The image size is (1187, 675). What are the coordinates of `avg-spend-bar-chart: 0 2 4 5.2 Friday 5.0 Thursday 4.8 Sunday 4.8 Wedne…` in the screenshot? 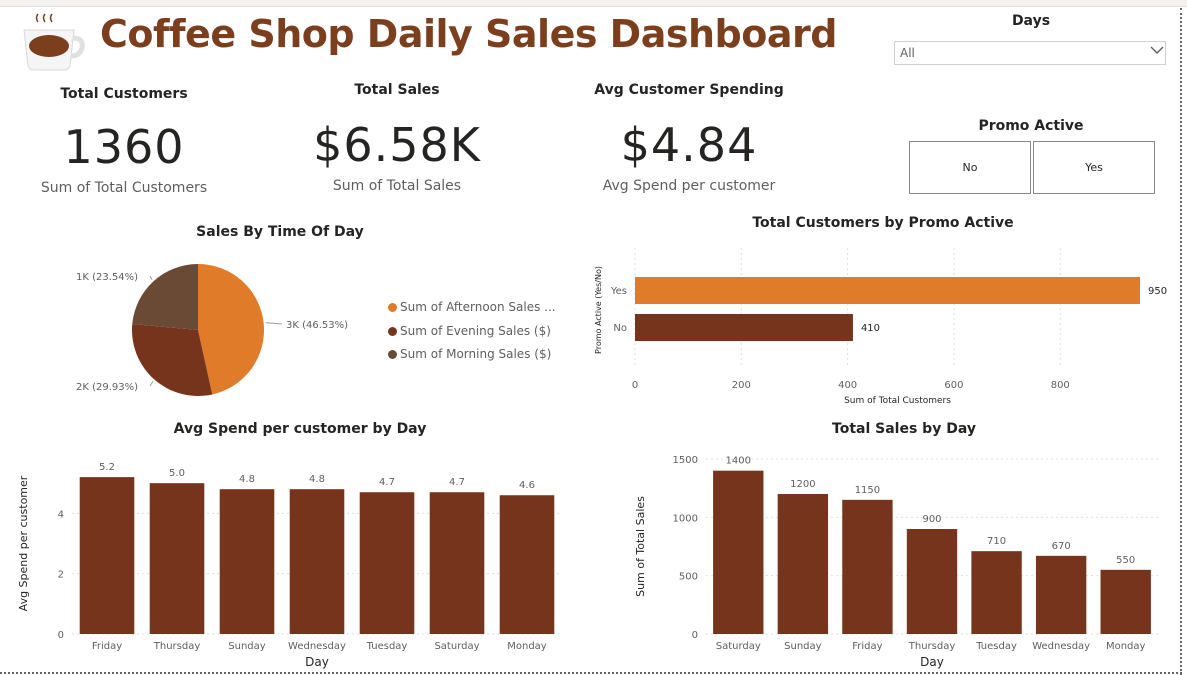 It's located at (289, 565).